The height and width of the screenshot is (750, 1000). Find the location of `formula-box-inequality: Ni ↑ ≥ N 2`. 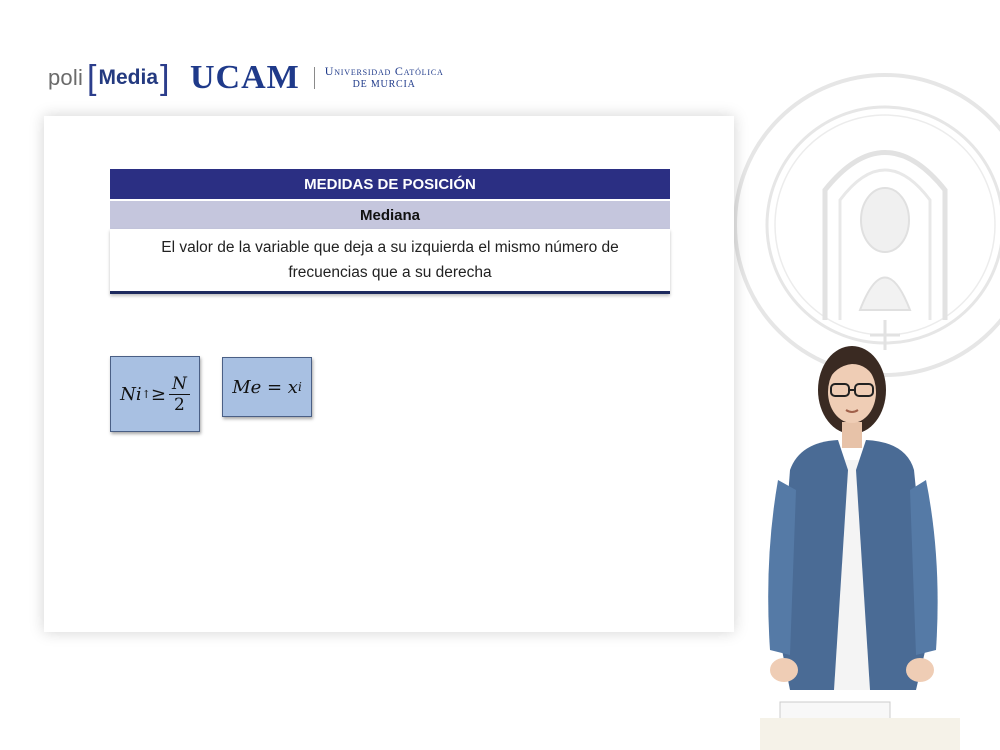

formula-box-inequality: Ni ↑ ≥ N 2 is located at coordinates (155, 394).